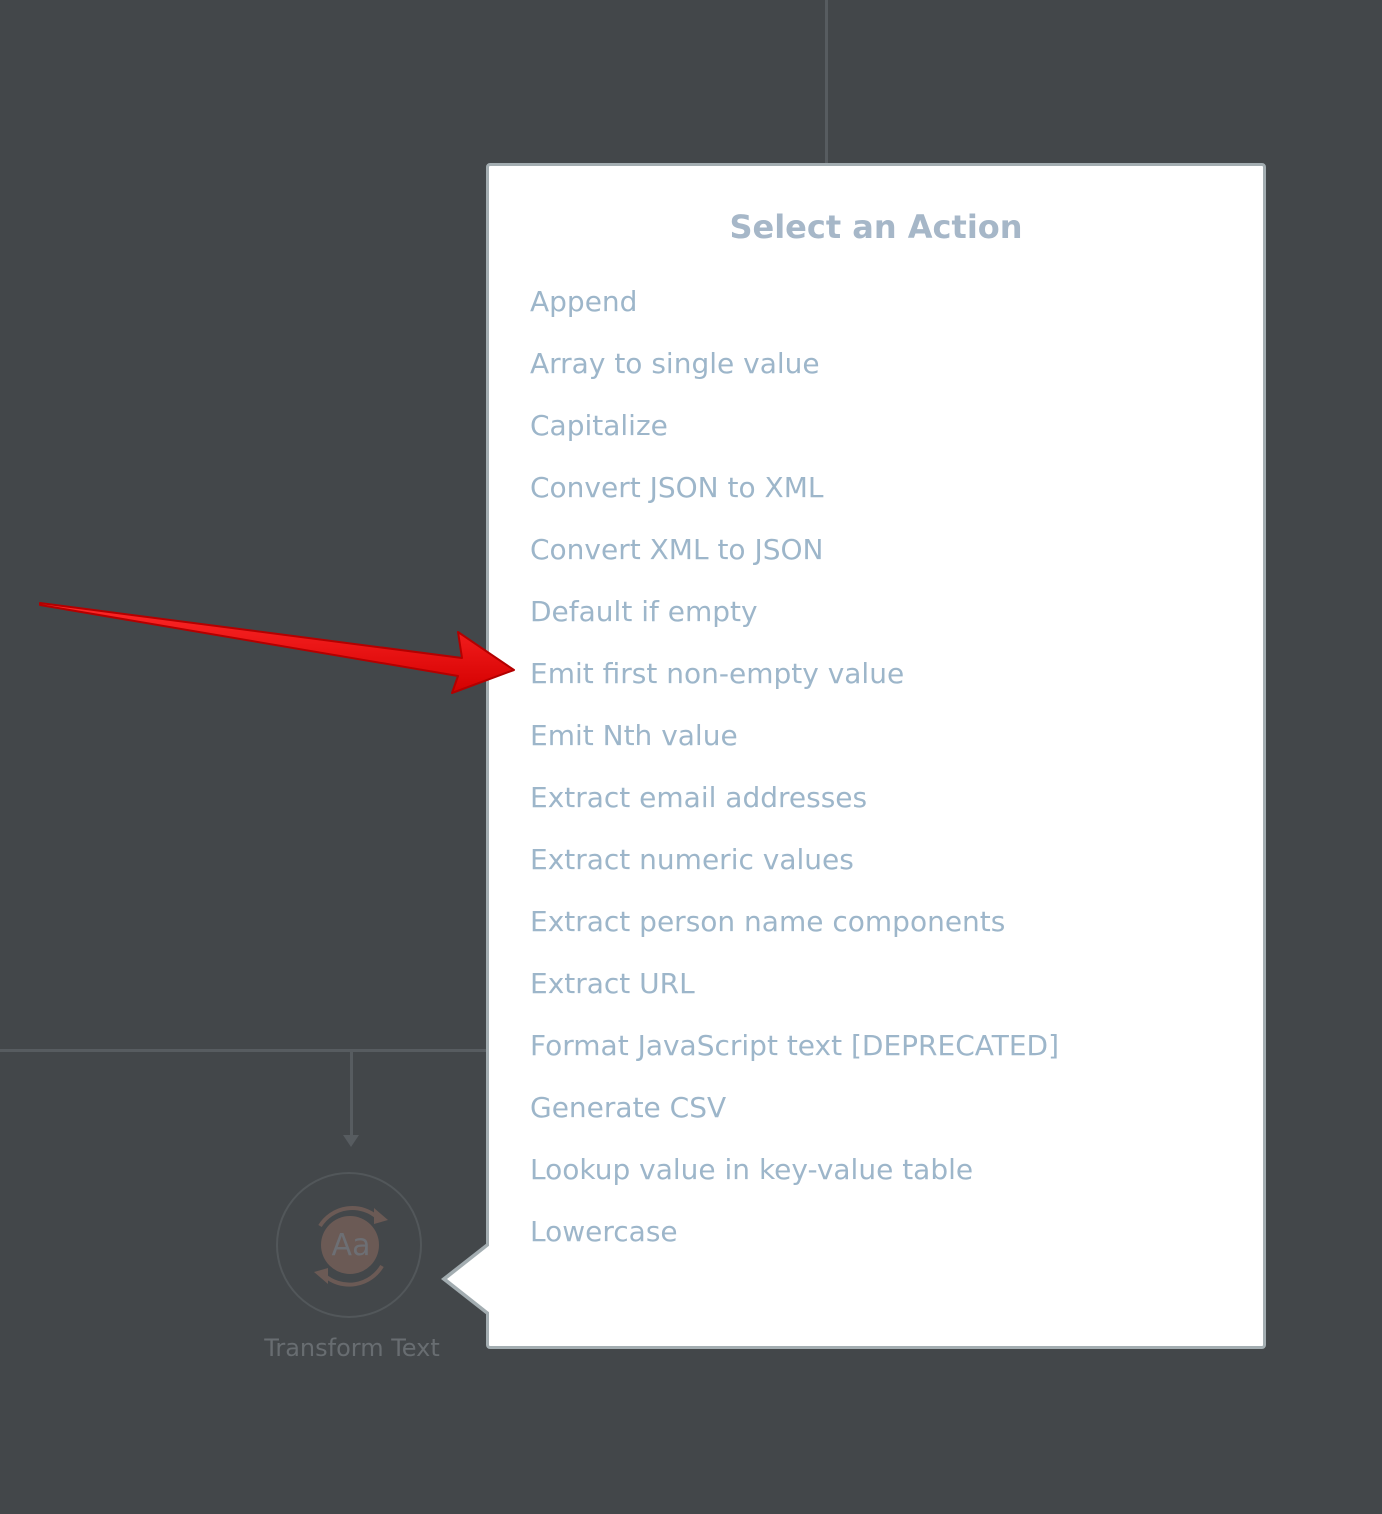 The height and width of the screenshot is (1514, 1382). What do you see at coordinates (351, 1245) in the screenshot?
I see `node-icon-text: Aa` at bounding box center [351, 1245].